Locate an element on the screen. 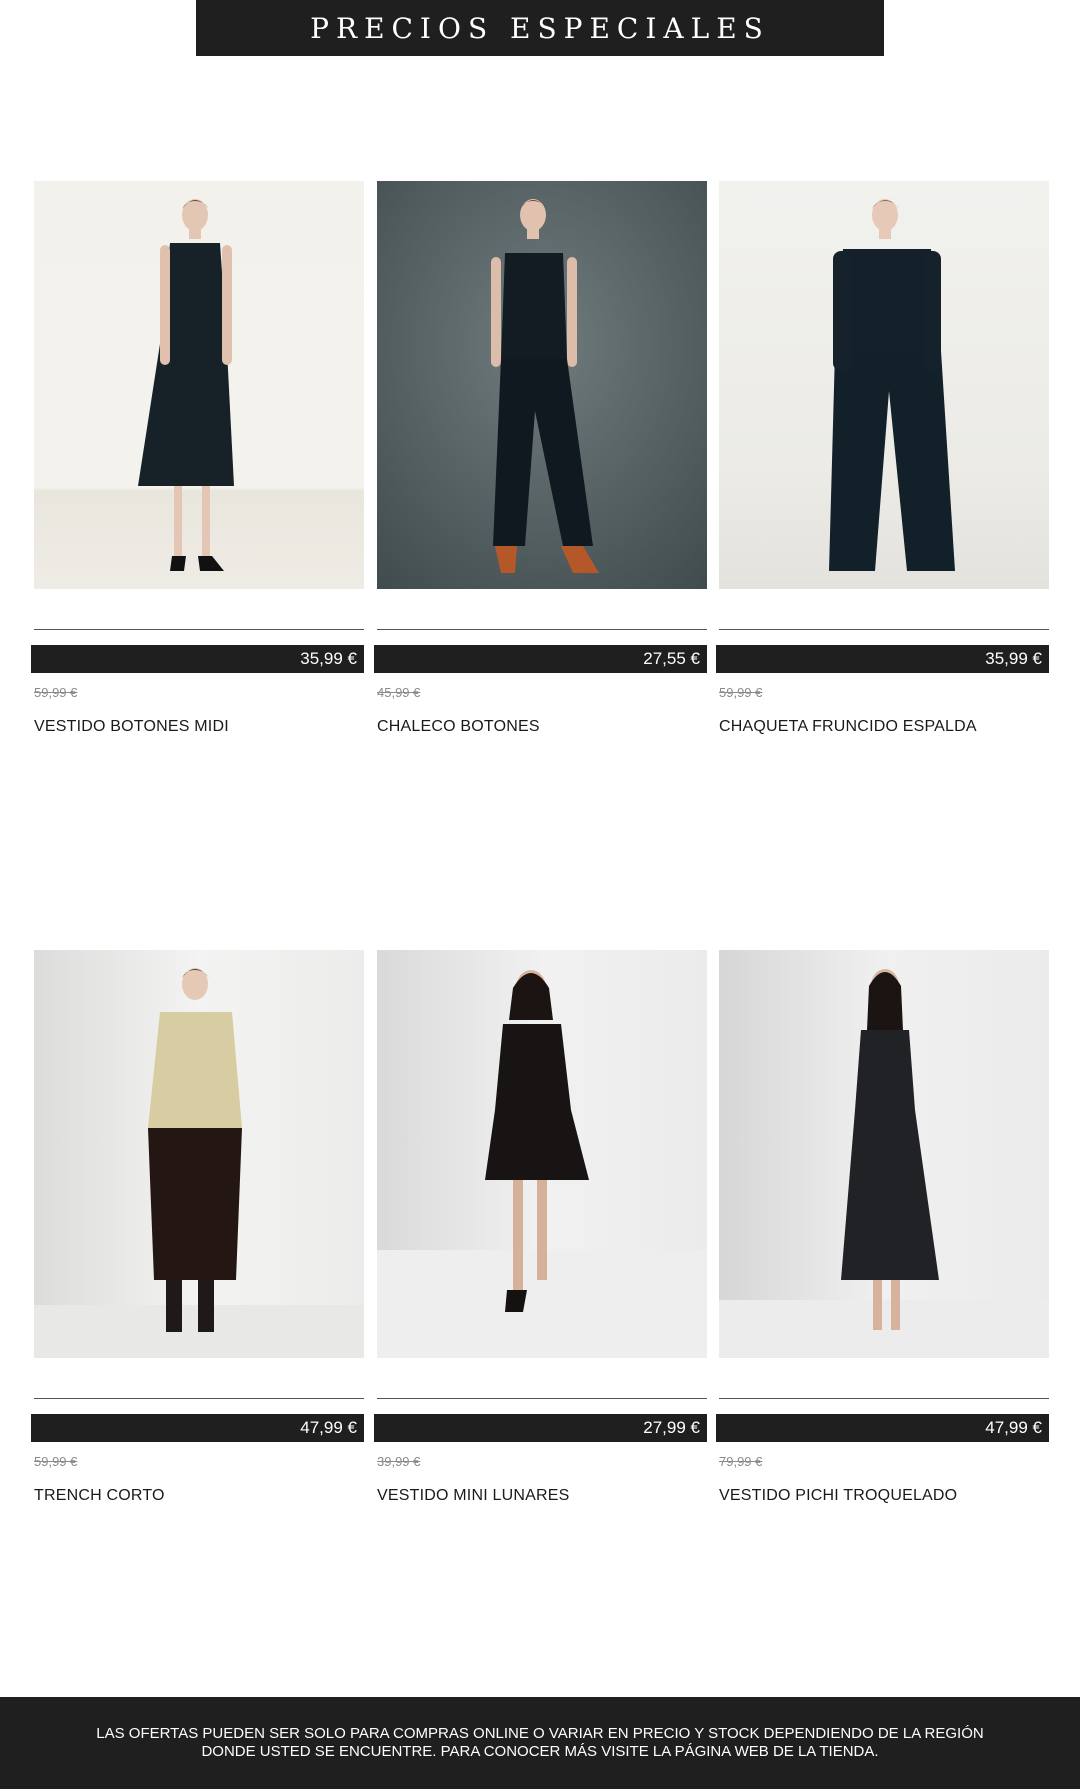 The height and width of the screenshot is (1789, 1080). product-card: 47,99 € 79,99 € VESTIDO PICHI TROQUELADO is located at coordinates (882, 1227).